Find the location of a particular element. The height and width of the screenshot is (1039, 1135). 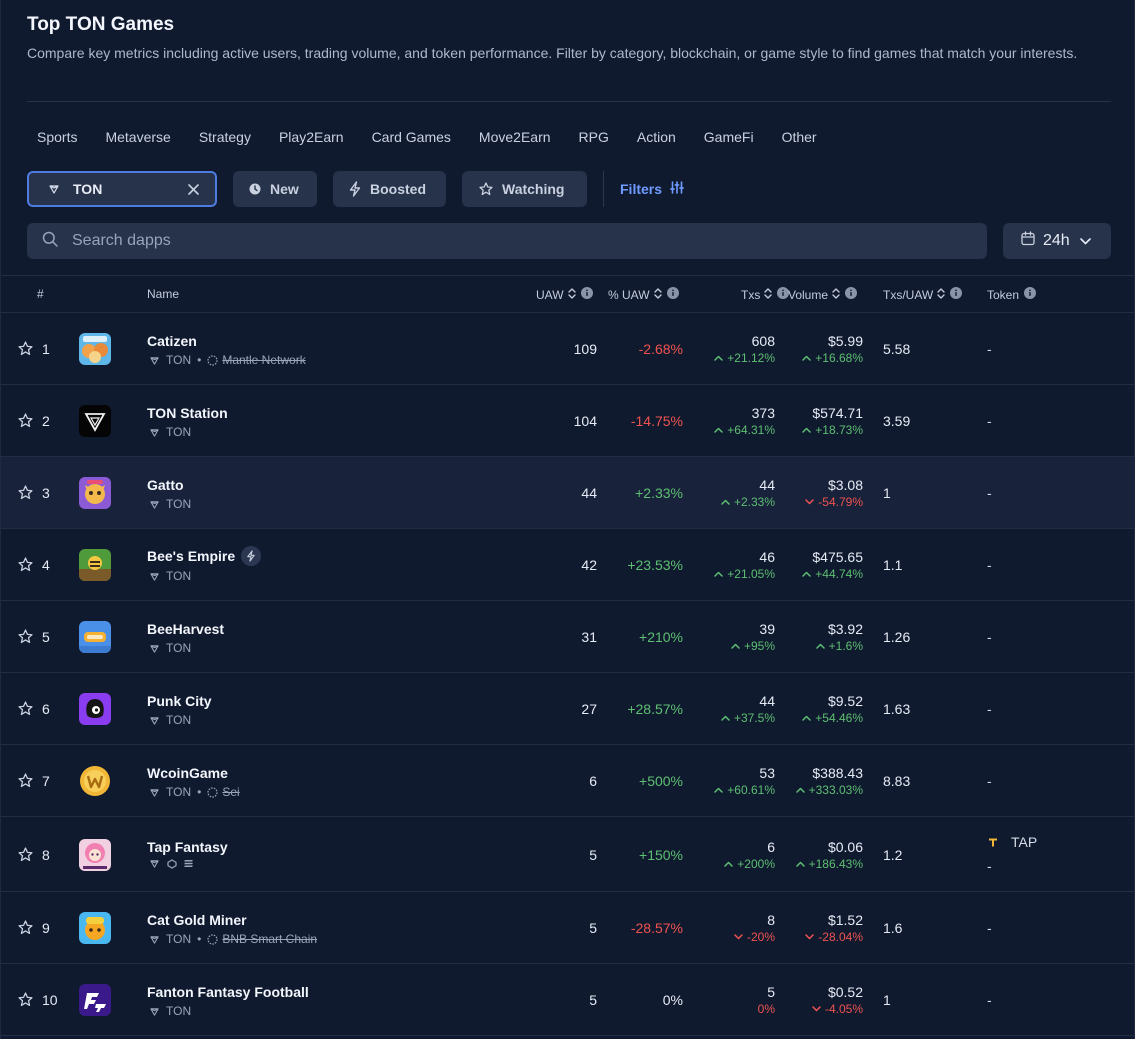

category-tab-action: Action is located at coordinates (656, 137).